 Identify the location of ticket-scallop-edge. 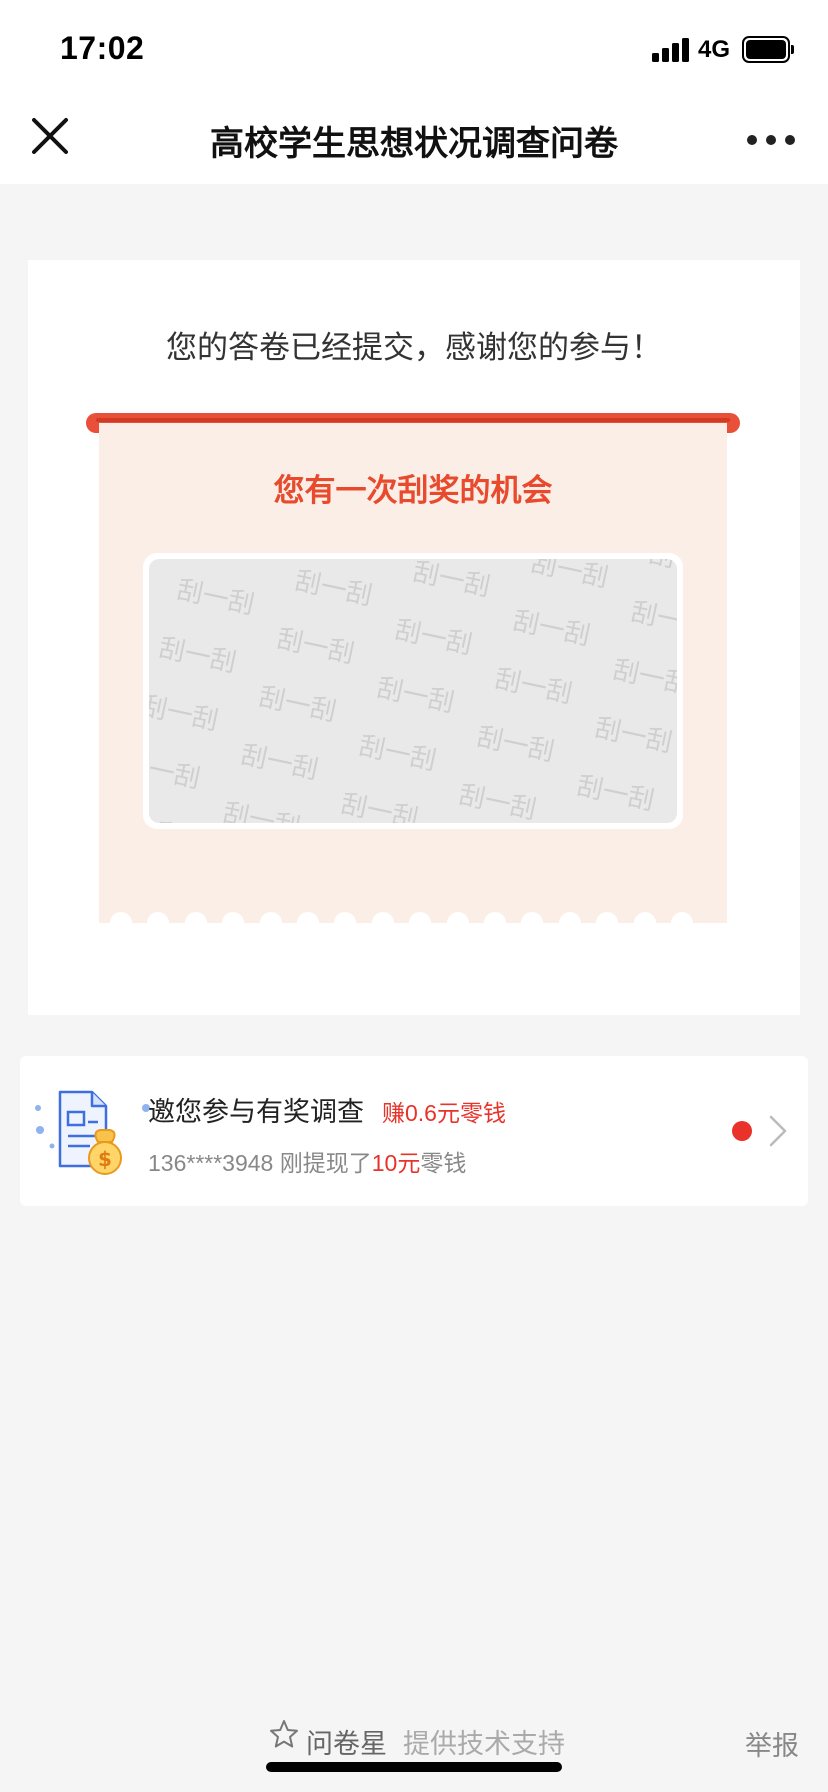
(413, 921).